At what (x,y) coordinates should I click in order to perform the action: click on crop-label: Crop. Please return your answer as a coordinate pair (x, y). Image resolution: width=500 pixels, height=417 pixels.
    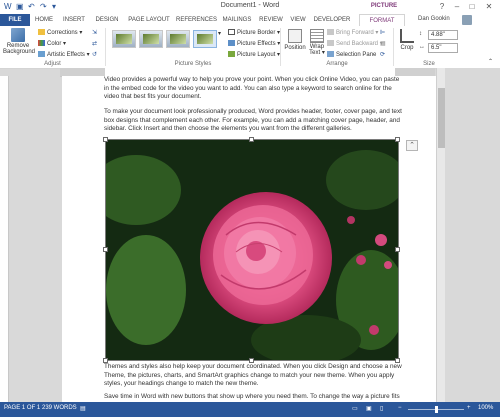
    Looking at the image, I should click on (407, 48).